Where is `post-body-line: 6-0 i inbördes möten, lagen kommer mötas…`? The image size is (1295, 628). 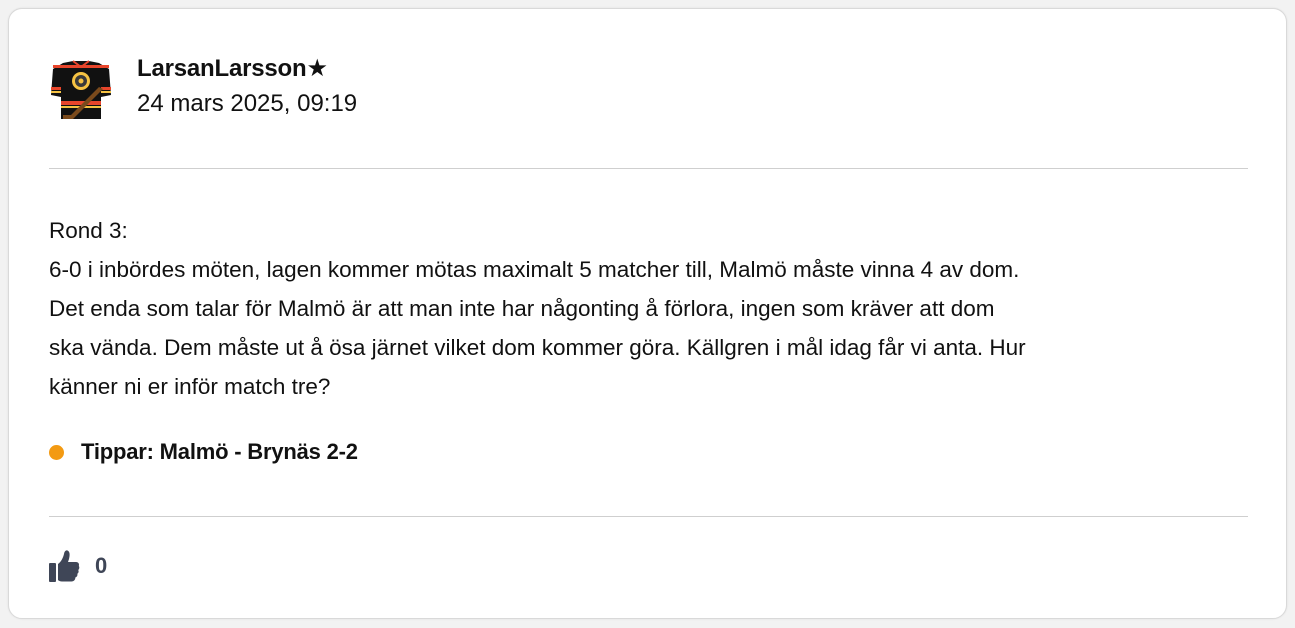
post-body-line: 6-0 i inbördes möten, lagen kommer mötas… is located at coordinates (534, 269).